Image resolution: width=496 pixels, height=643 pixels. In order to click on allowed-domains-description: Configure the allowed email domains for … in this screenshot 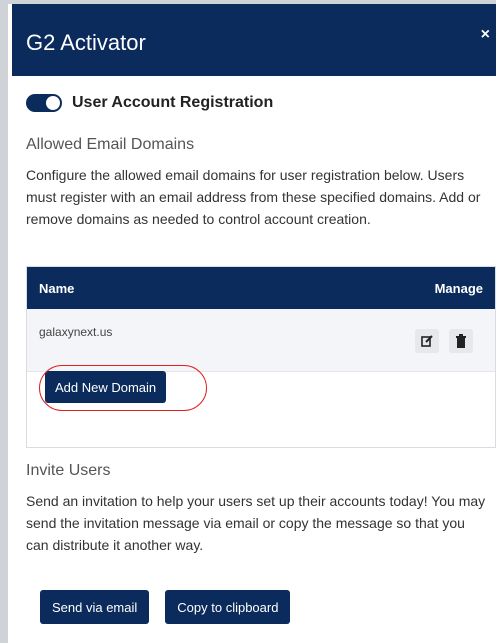, I will do `click(253, 197)`.